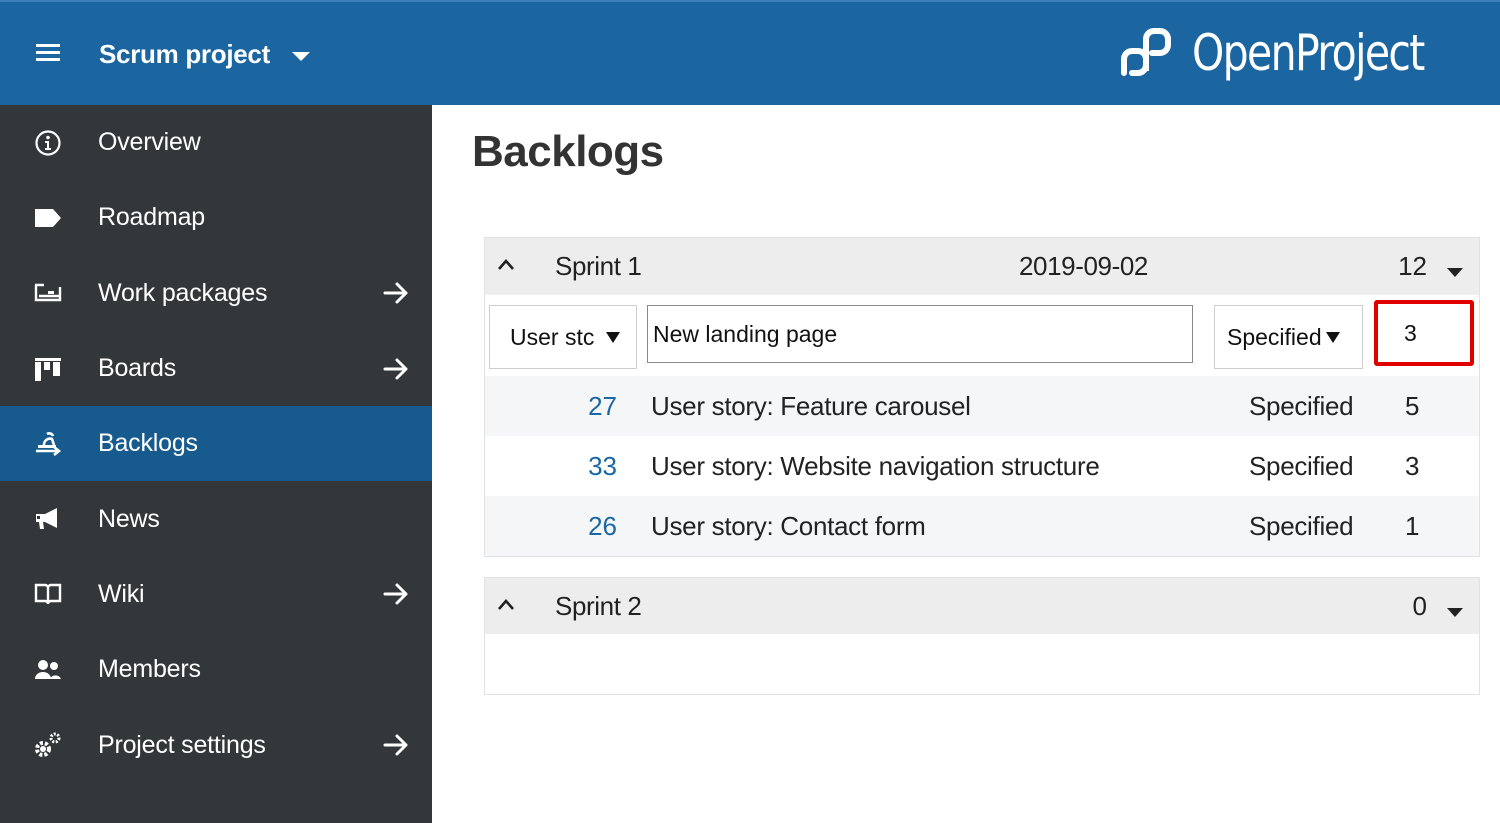 This screenshot has width=1500, height=823. What do you see at coordinates (48, 218) in the screenshot?
I see `tag-icon` at bounding box center [48, 218].